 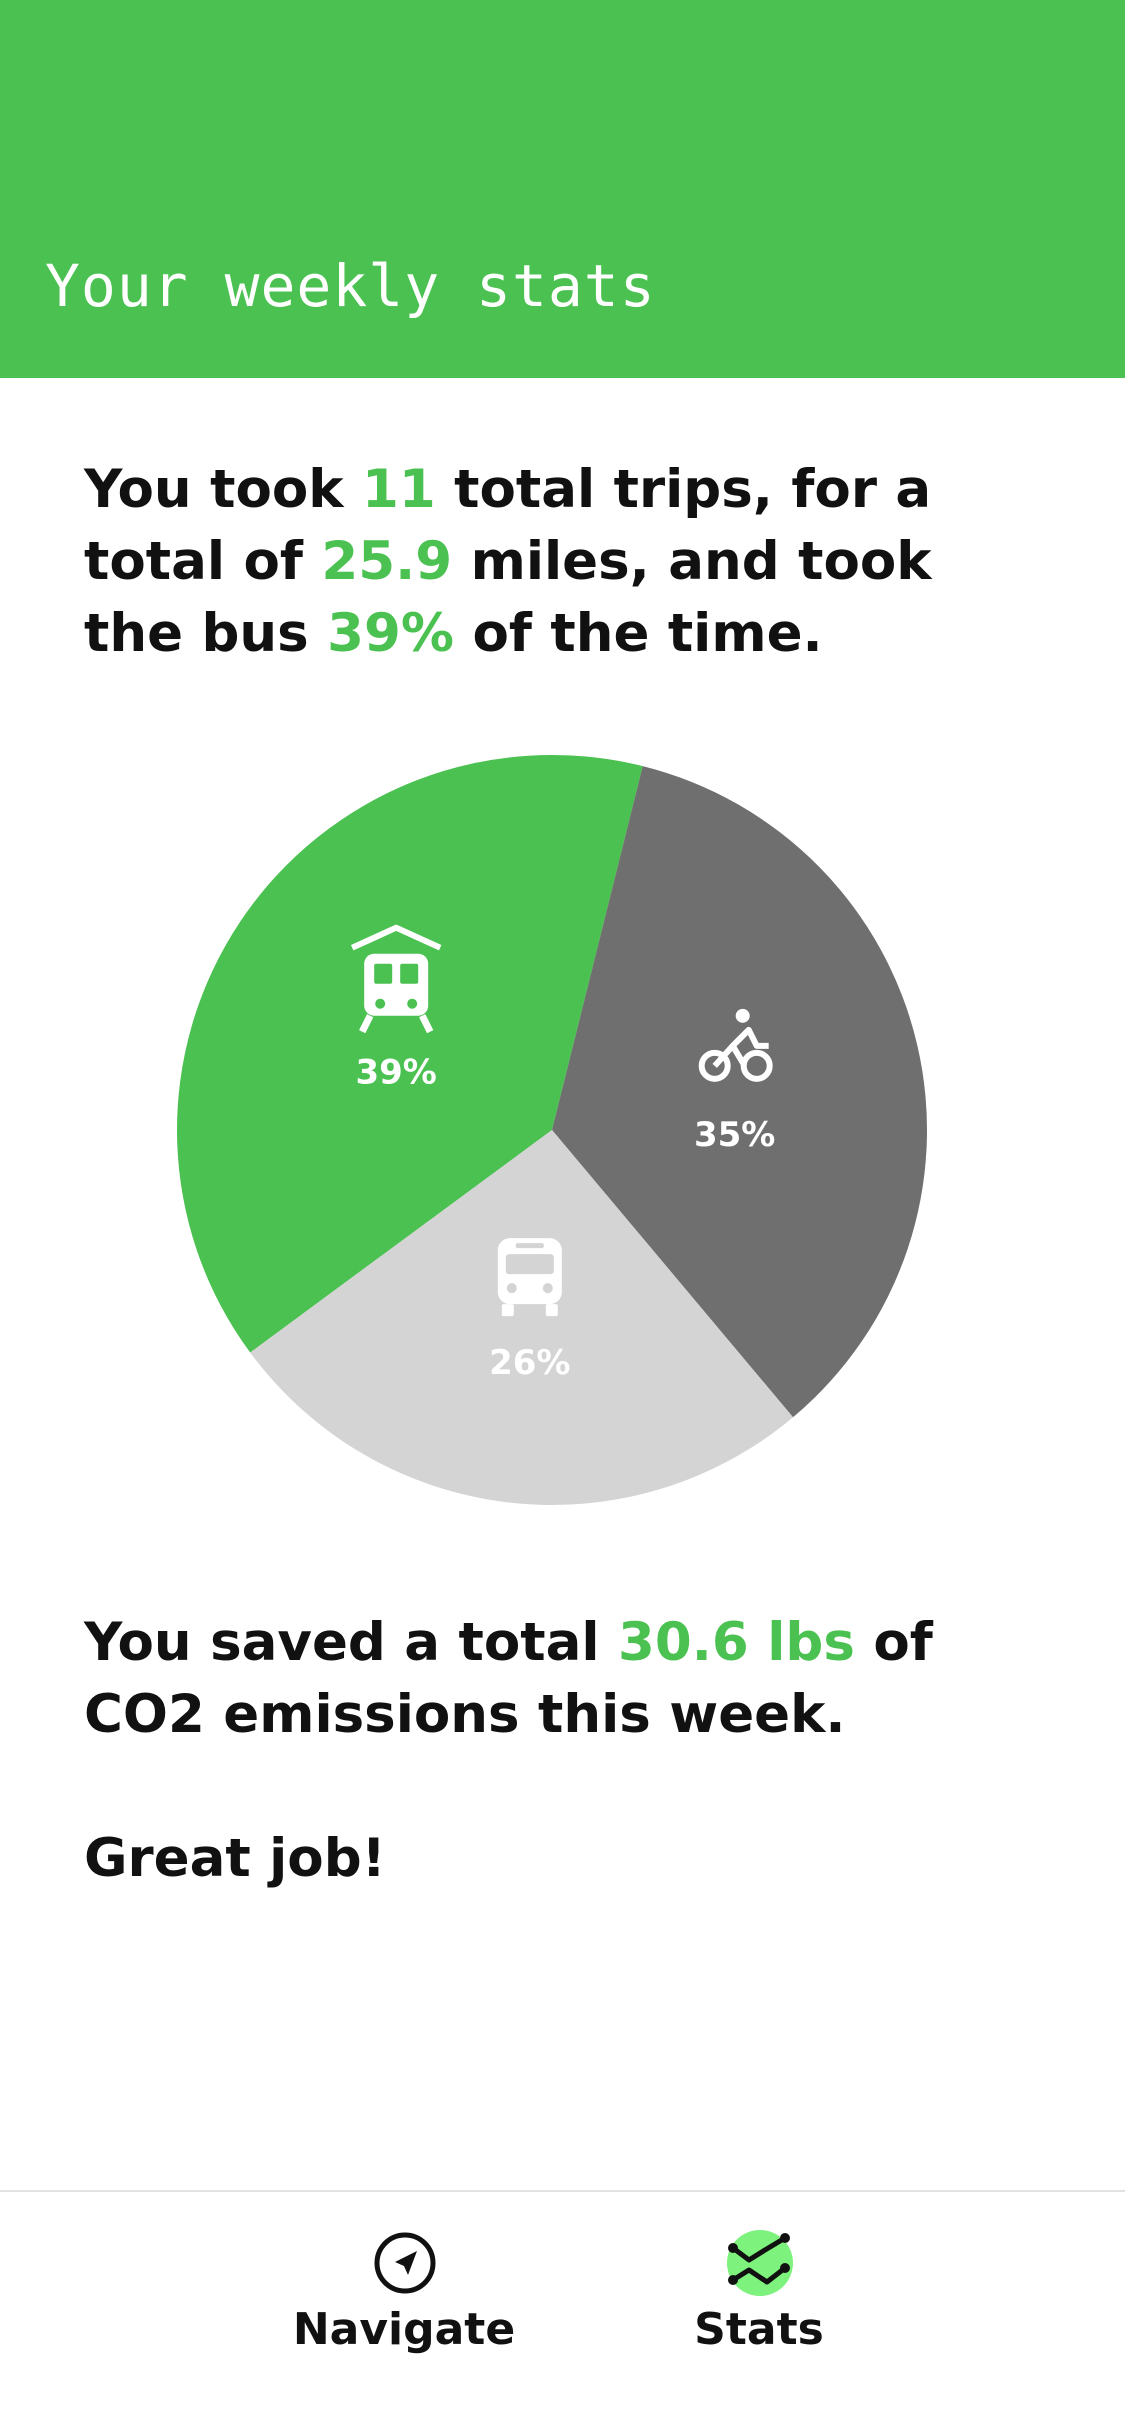 I want to click on tab-navigate: Navigate, so click(x=404, y=2282).